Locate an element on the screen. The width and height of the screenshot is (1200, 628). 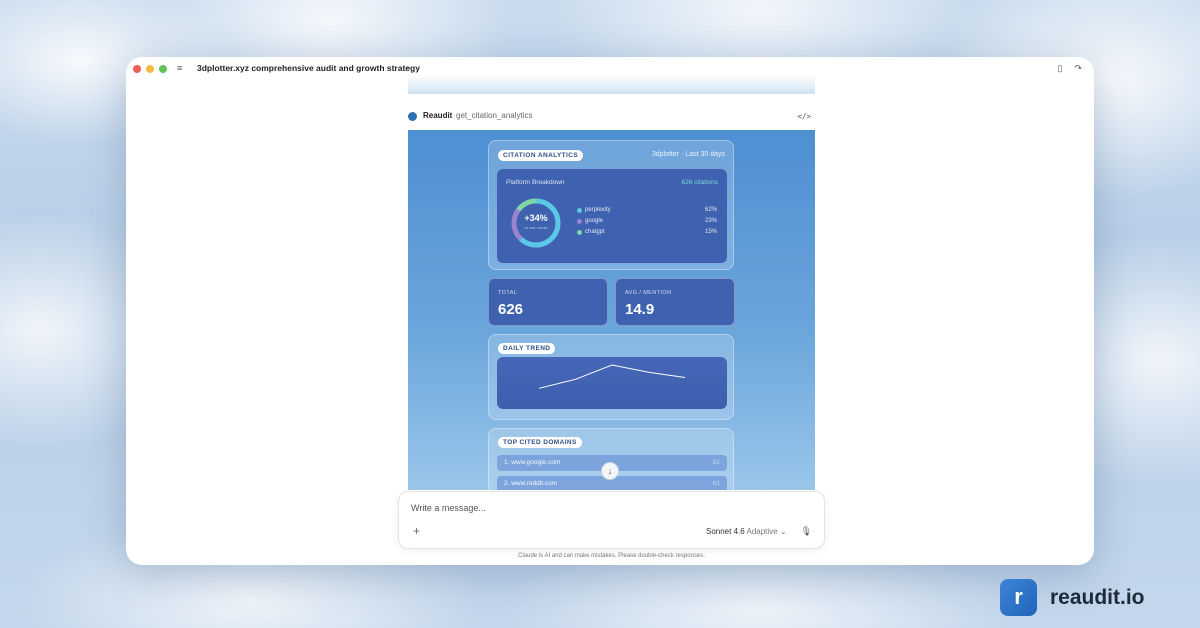
avg-mention-stat-card: AVG / MENTION 14.9 is located at coordinates (675, 302).